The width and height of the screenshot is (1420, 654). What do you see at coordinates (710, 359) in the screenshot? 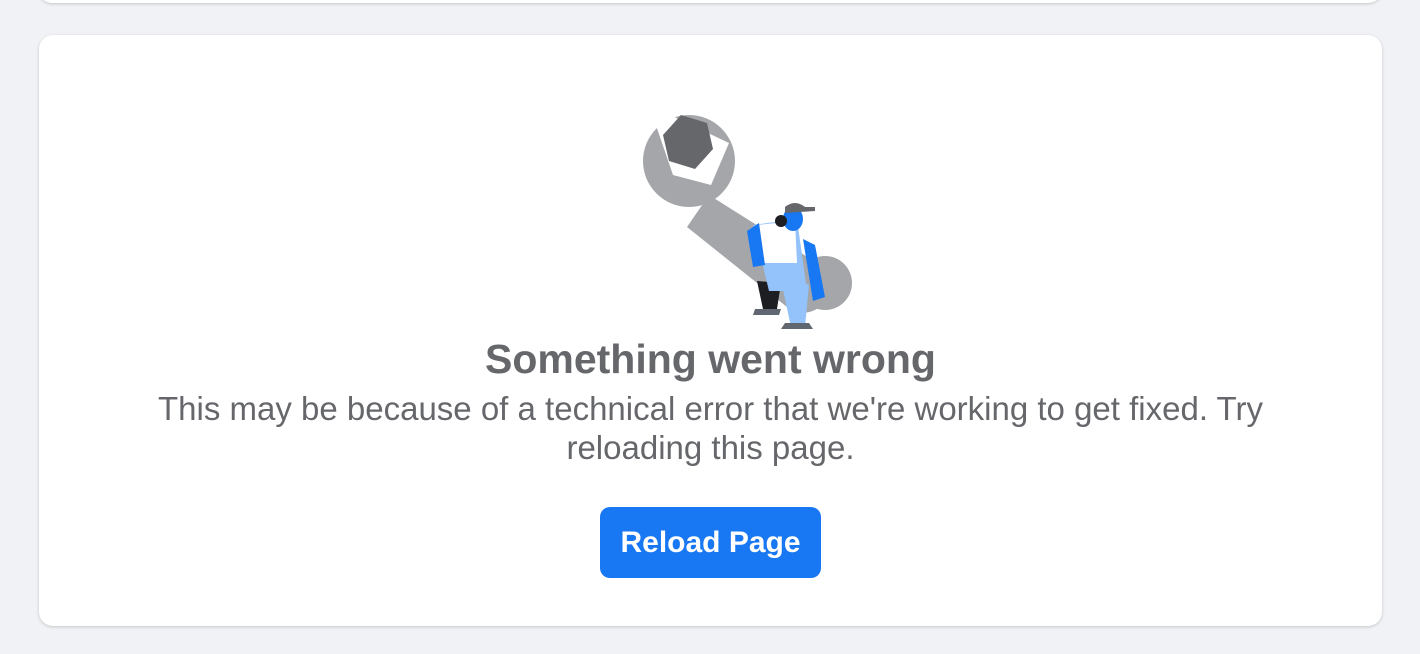
I see `error-title: Something went wrong` at bounding box center [710, 359].